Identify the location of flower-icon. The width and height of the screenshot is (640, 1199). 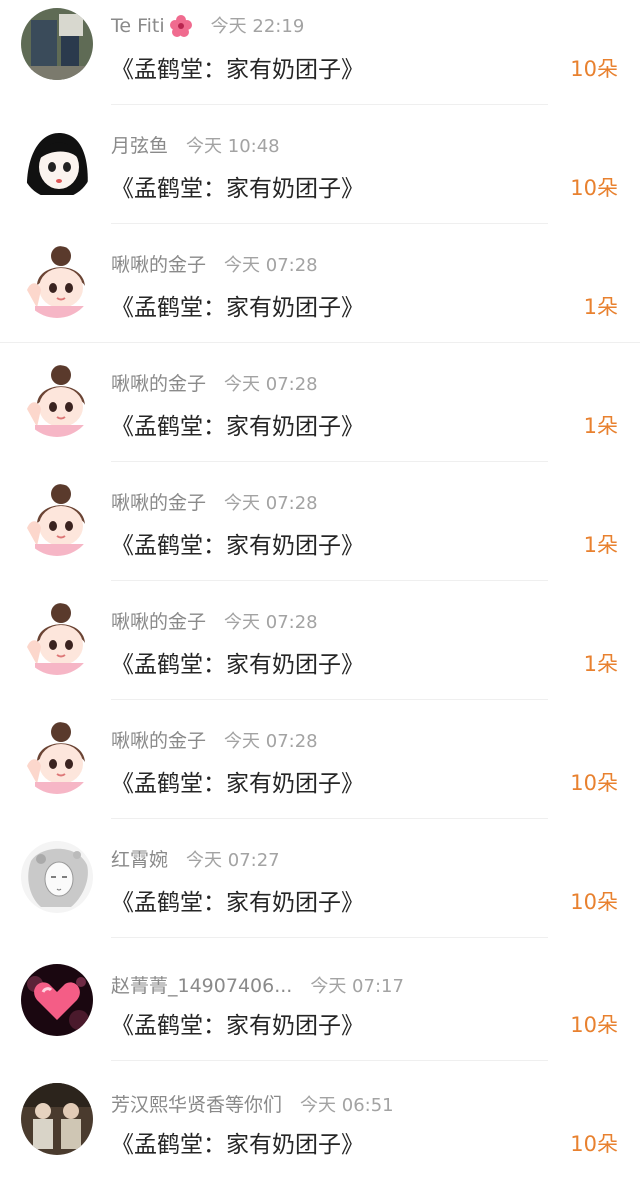
(181, 28).